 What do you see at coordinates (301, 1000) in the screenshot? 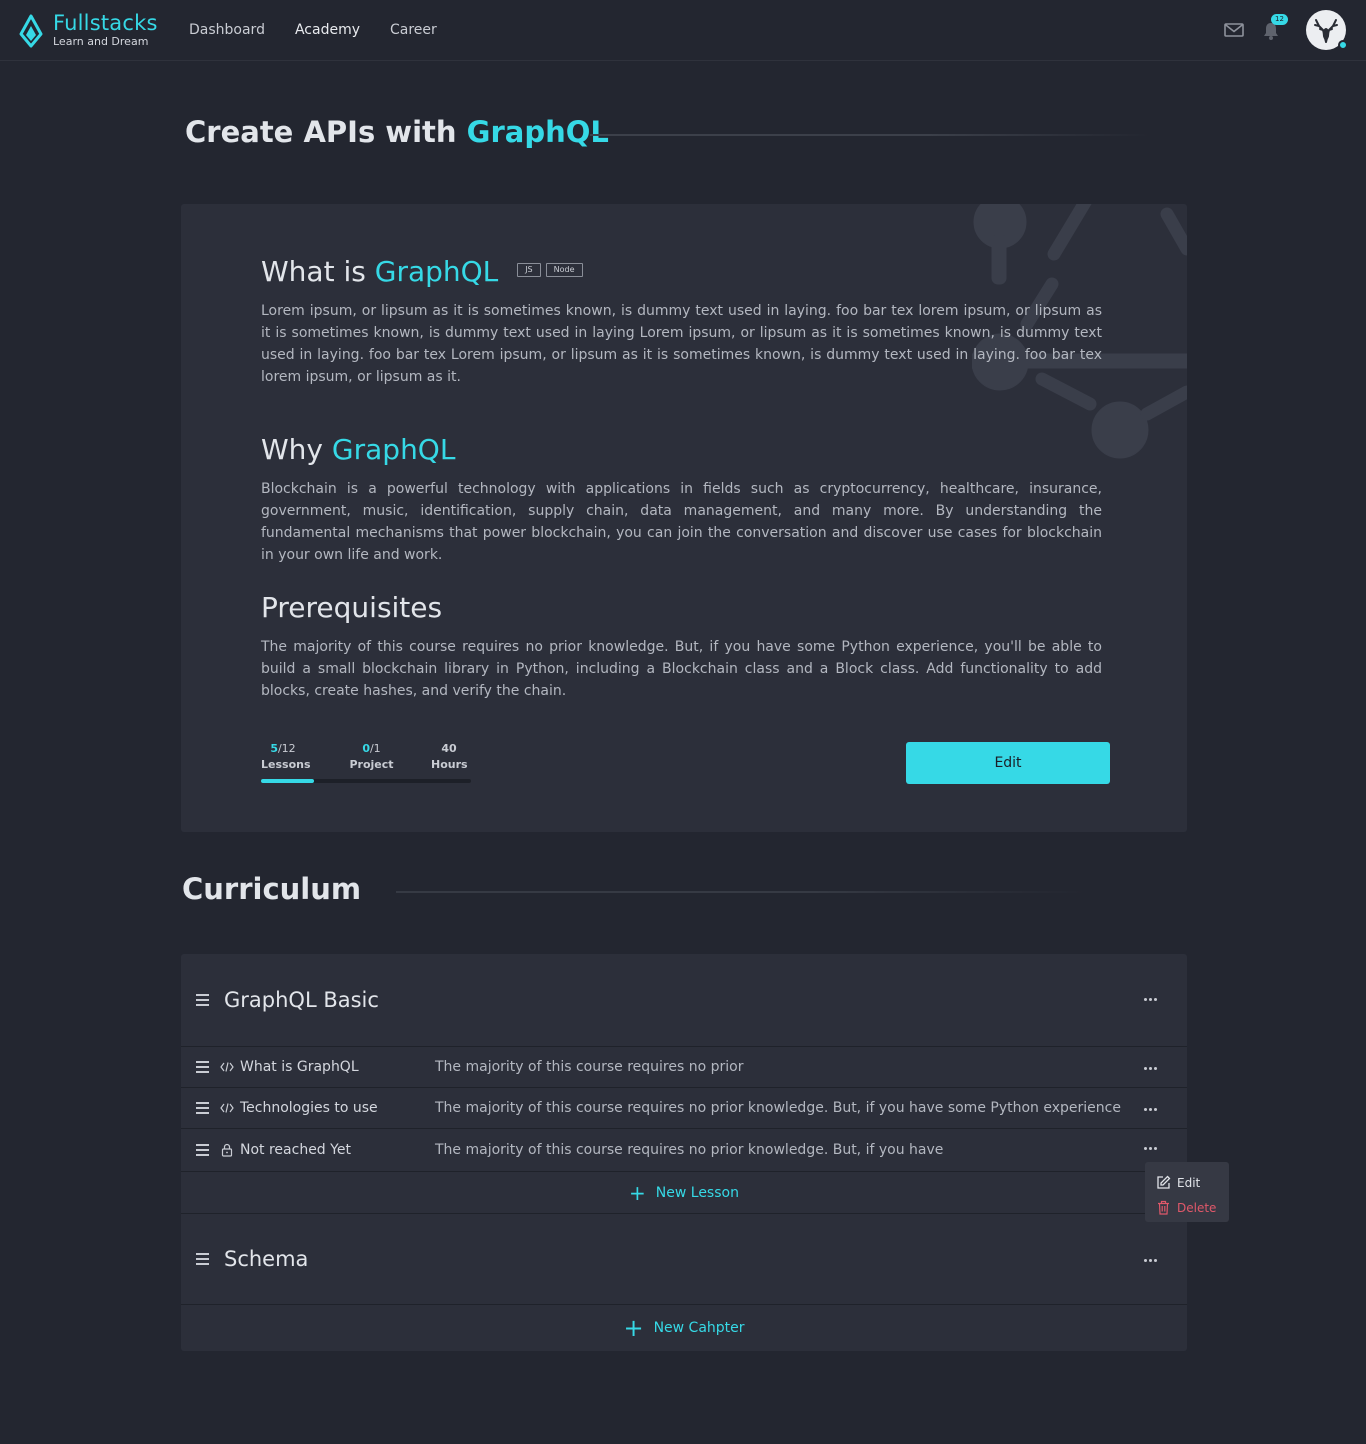
I see `chapter-title: GraphQL Basic` at bounding box center [301, 1000].